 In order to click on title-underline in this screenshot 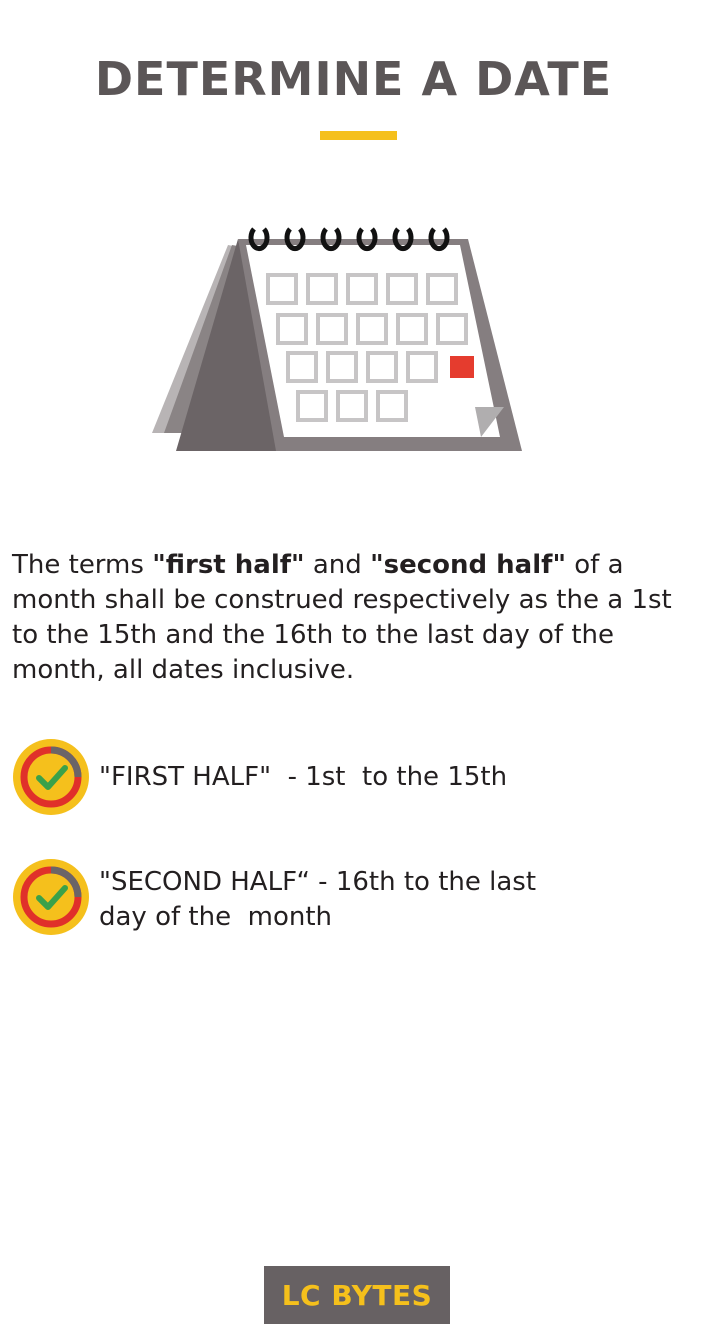, I will do `click(358, 135)`.